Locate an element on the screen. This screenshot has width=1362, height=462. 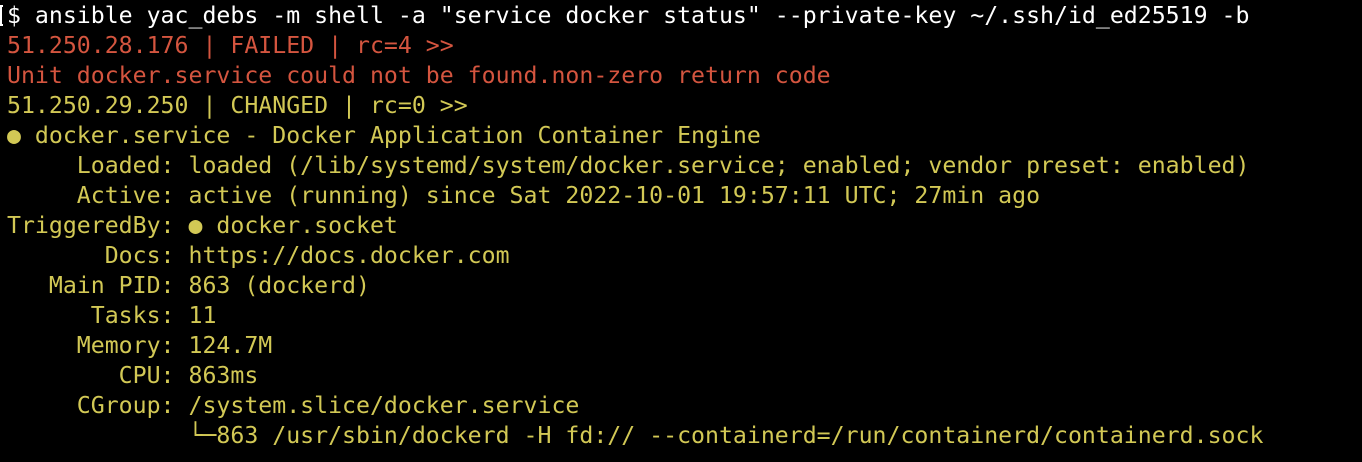
memory-line: Memory: 124.7M is located at coordinates (140, 345).